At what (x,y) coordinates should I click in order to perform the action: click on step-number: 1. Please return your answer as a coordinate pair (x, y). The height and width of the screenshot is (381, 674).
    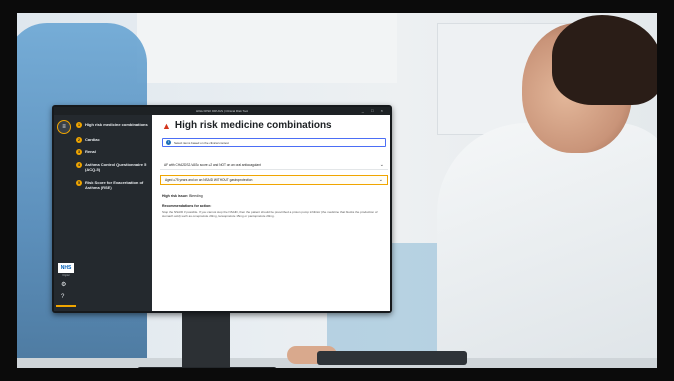
    Looking at the image, I should click on (79, 125).